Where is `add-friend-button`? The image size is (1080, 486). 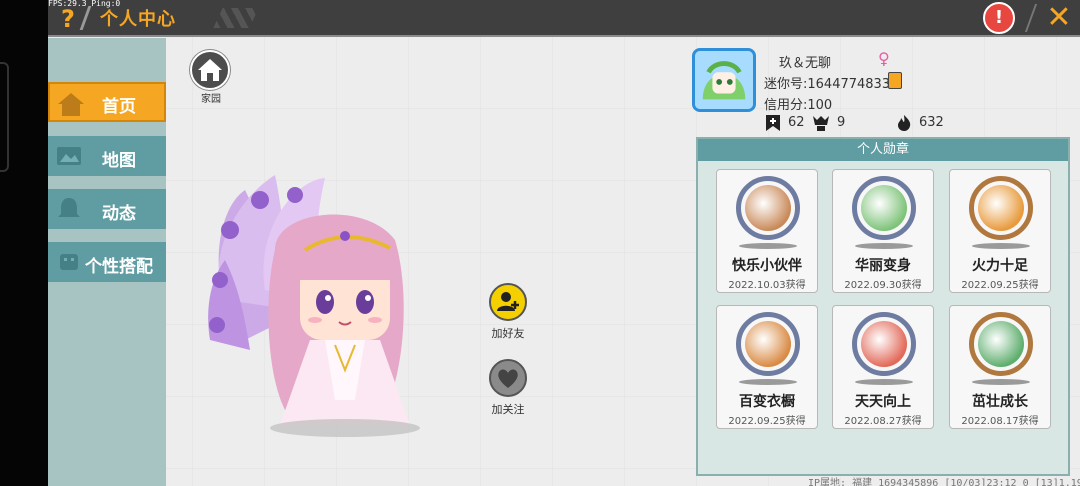 add-friend-button is located at coordinates (508, 302).